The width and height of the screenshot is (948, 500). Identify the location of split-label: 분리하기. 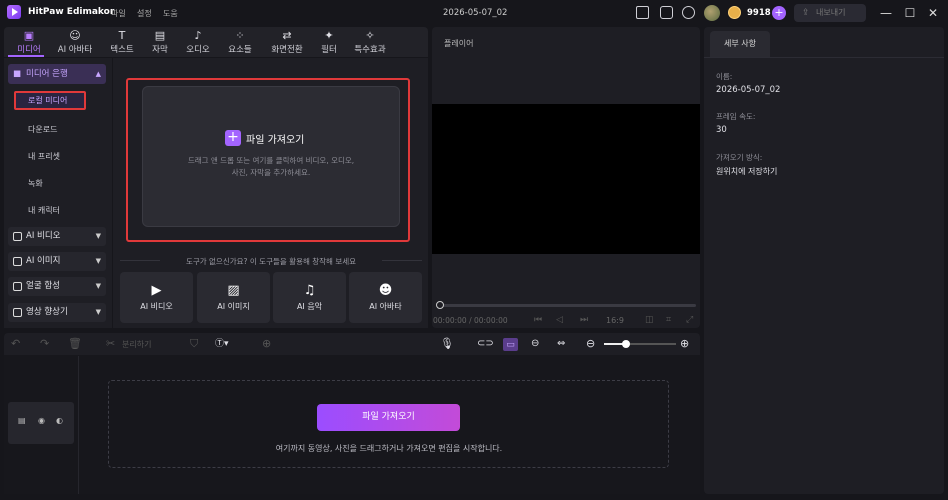
(136, 344).